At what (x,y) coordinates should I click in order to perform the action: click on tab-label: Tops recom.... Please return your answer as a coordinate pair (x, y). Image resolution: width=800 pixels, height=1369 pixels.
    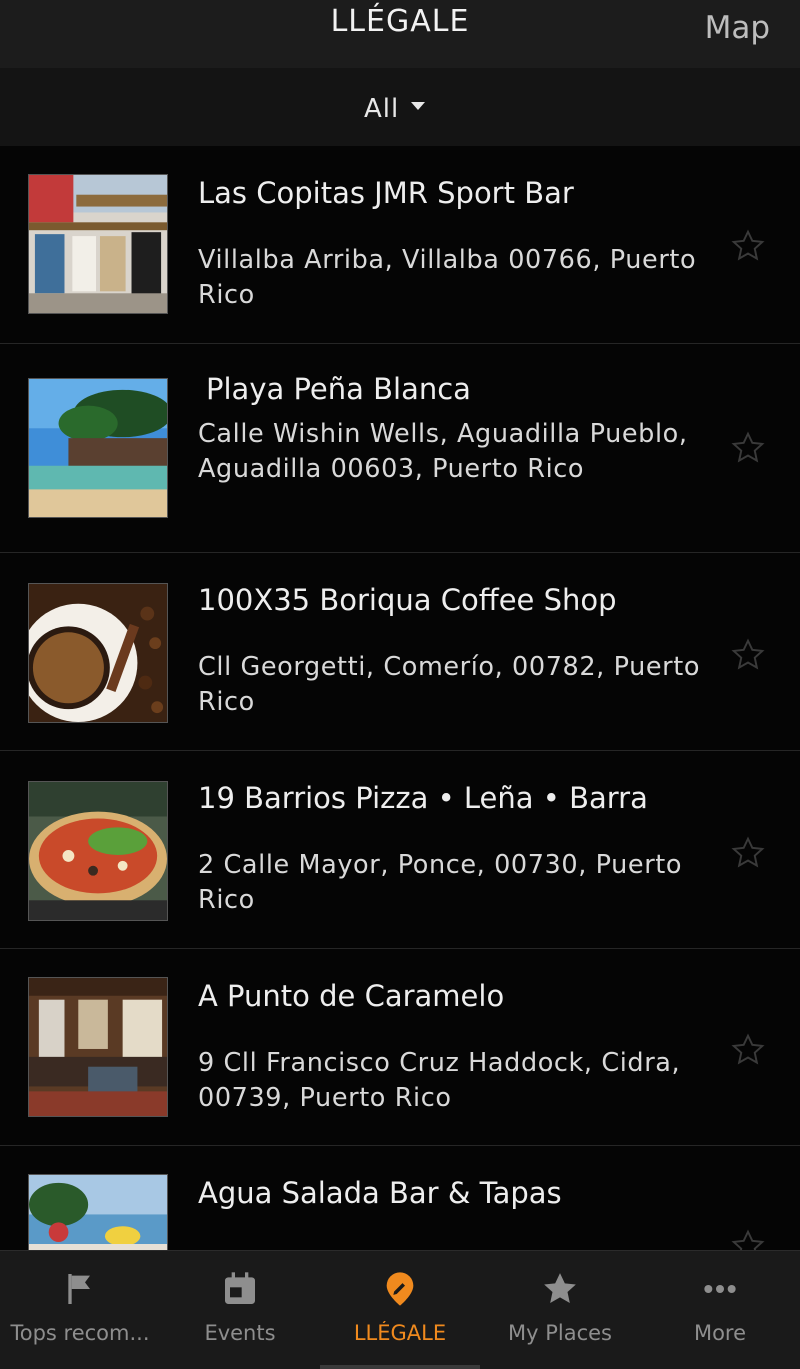
    Looking at the image, I should click on (80, 1333).